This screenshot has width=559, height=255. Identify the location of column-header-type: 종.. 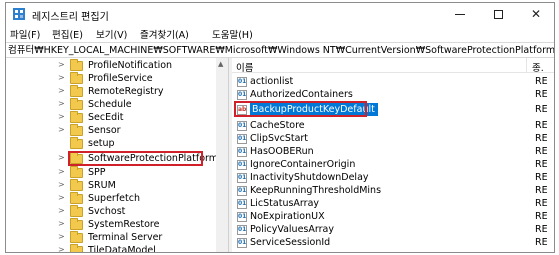
(538, 67).